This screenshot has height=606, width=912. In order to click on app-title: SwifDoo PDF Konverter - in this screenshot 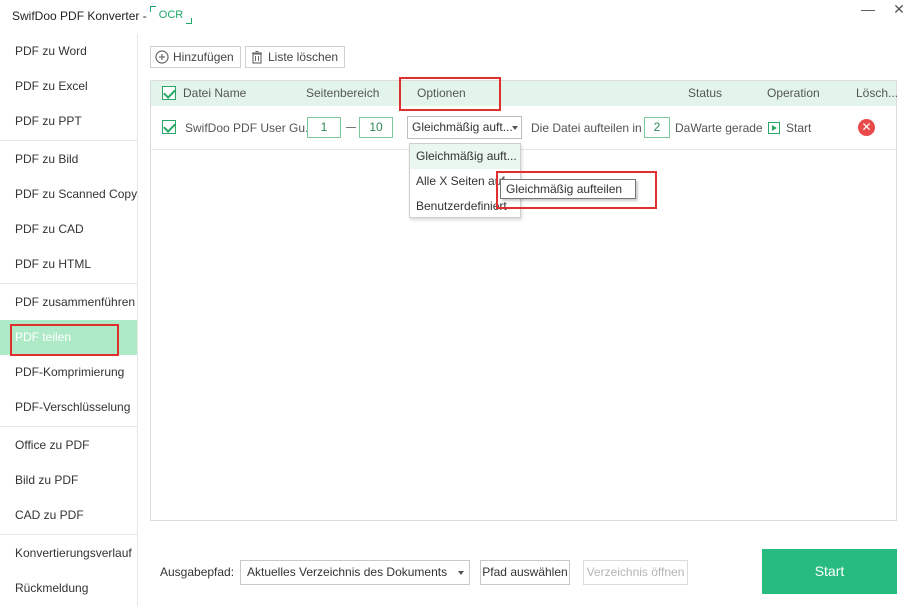, I will do `click(79, 16)`.